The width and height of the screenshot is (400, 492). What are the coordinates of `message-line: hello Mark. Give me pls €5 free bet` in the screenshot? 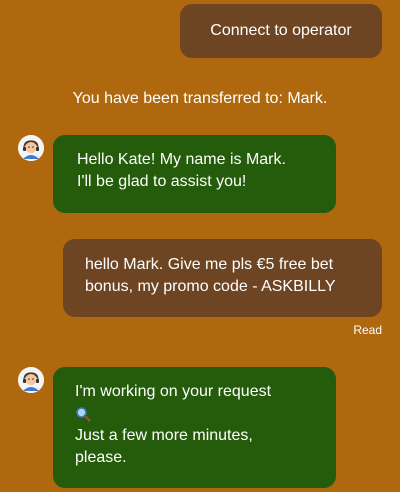 It's located at (209, 264).